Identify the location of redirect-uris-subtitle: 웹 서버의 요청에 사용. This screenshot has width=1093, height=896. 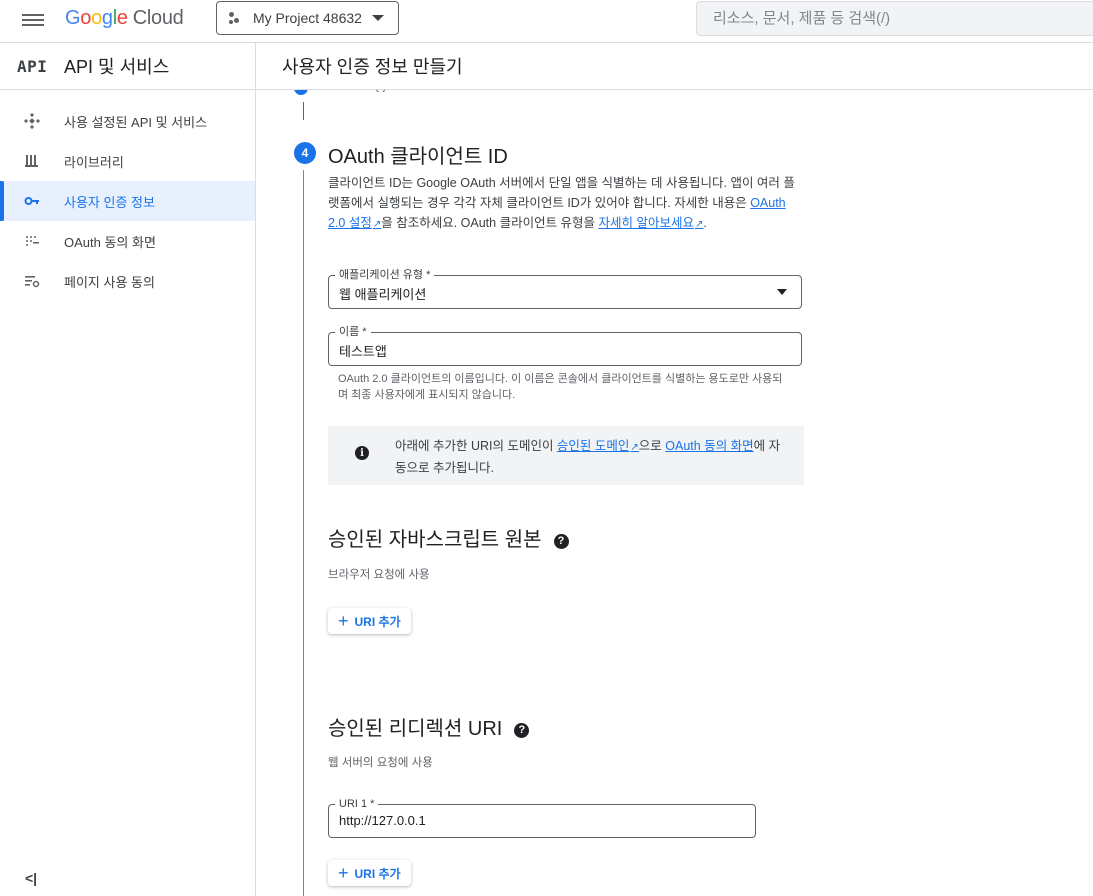
(380, 763).